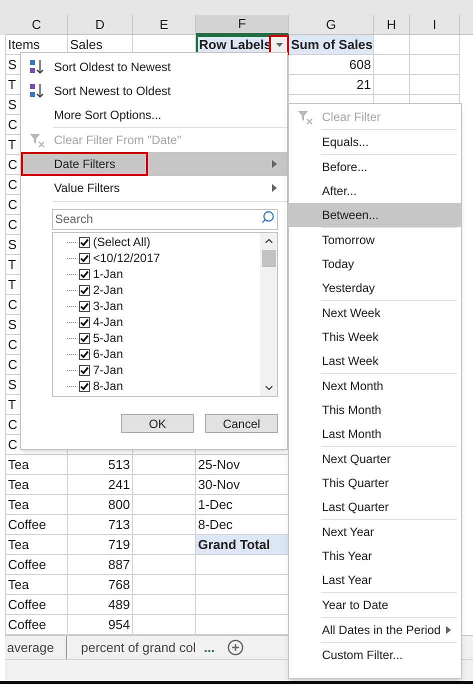  Describe the element at coordinates (331, 45) in the screenshot. I see `table-cell: Sum of Sales` at that location.